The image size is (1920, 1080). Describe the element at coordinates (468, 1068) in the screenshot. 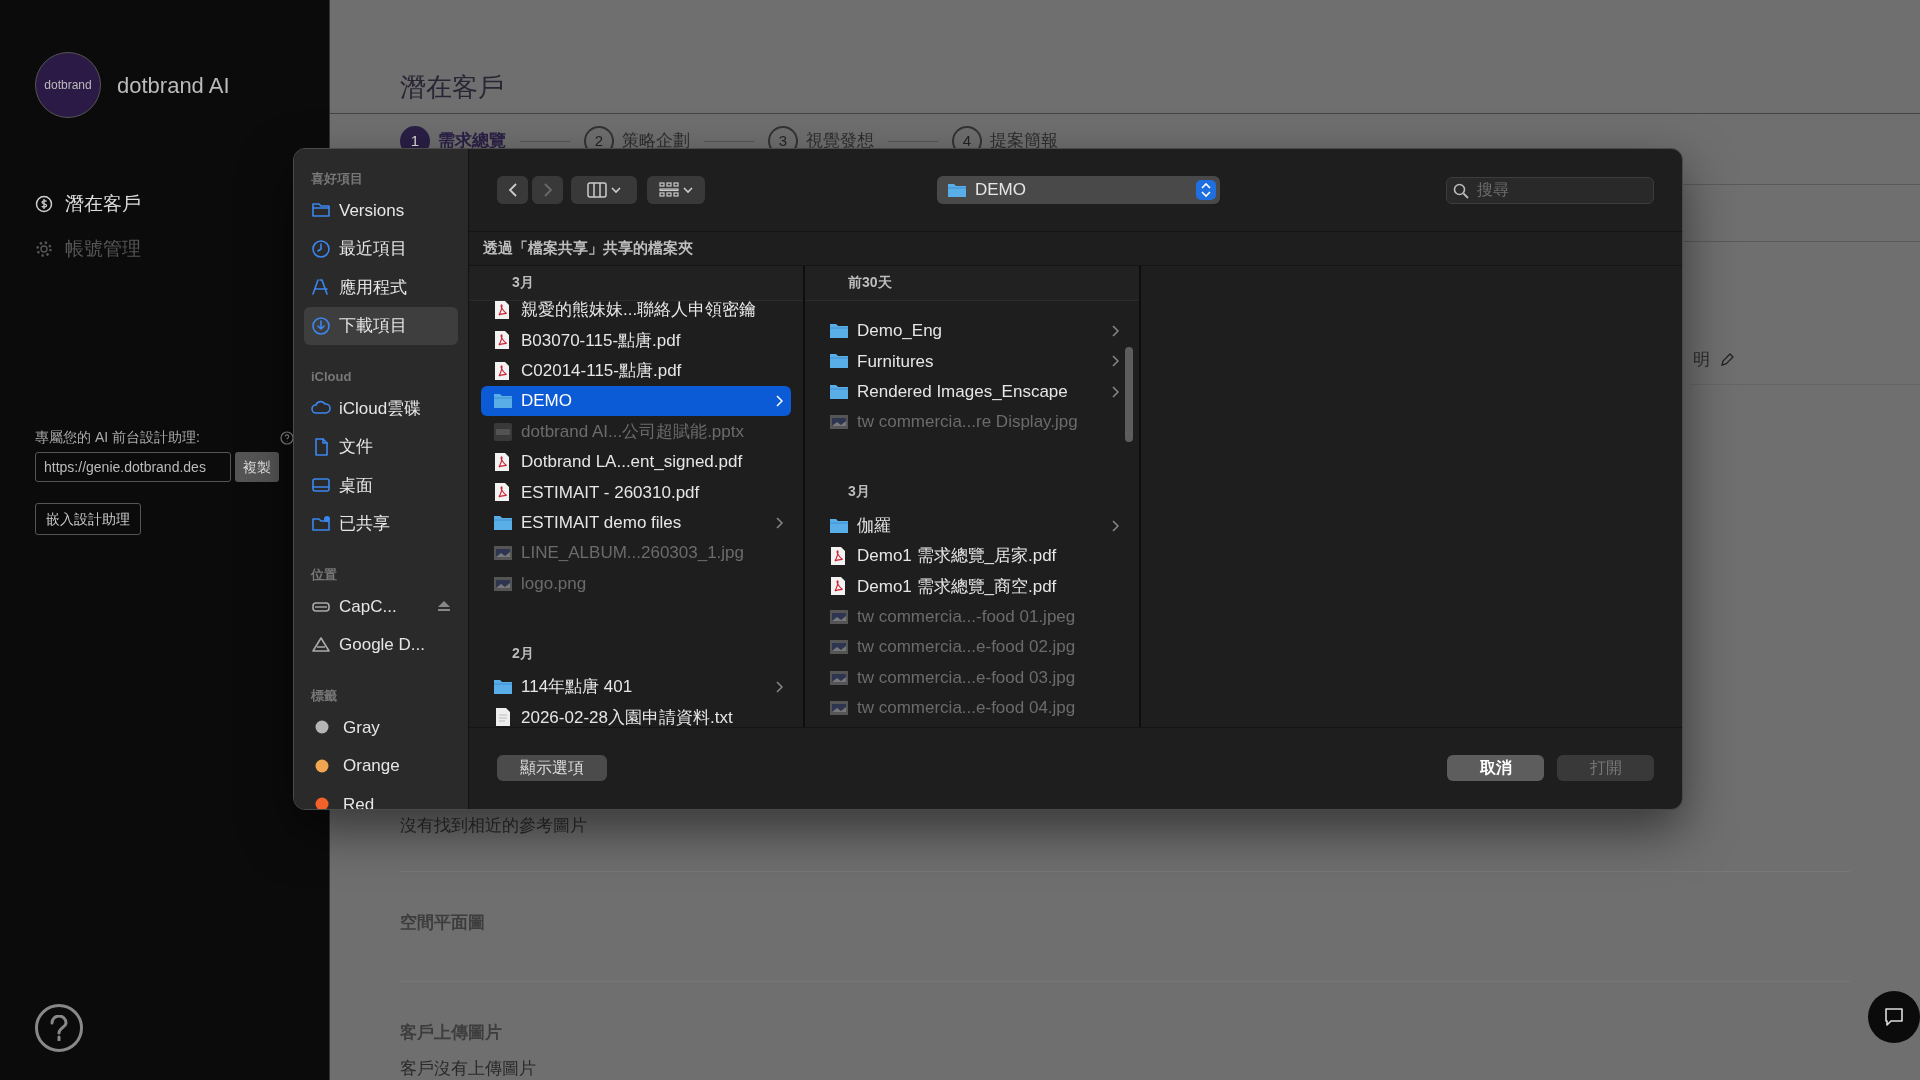

I see `empty-note: 客戶沒有上傳圖片` at that location.